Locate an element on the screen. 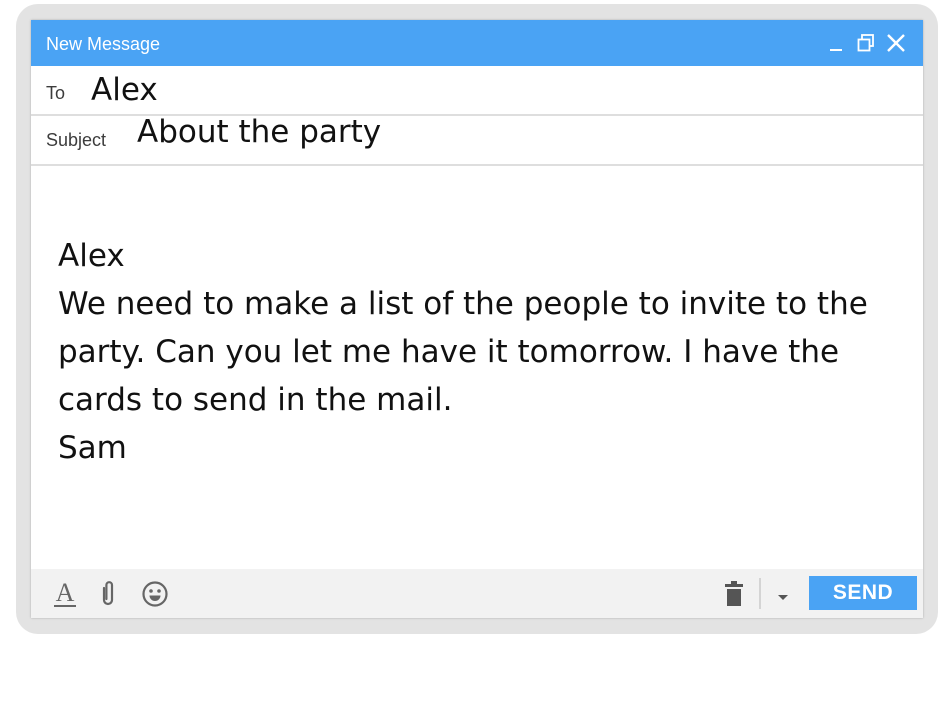  body-line: cards to send in the mail. is located at coordinates (255, 400).